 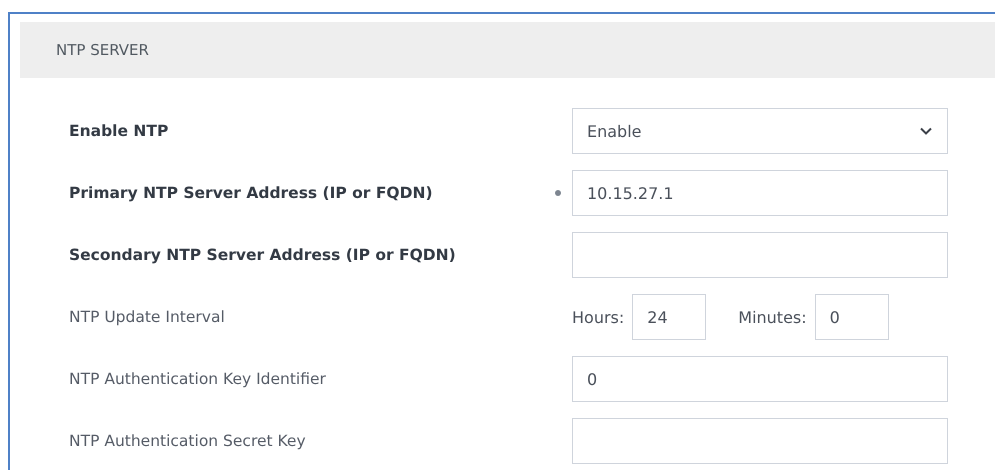 I want to click on hours-field: 24, so click(x=669, y=317).